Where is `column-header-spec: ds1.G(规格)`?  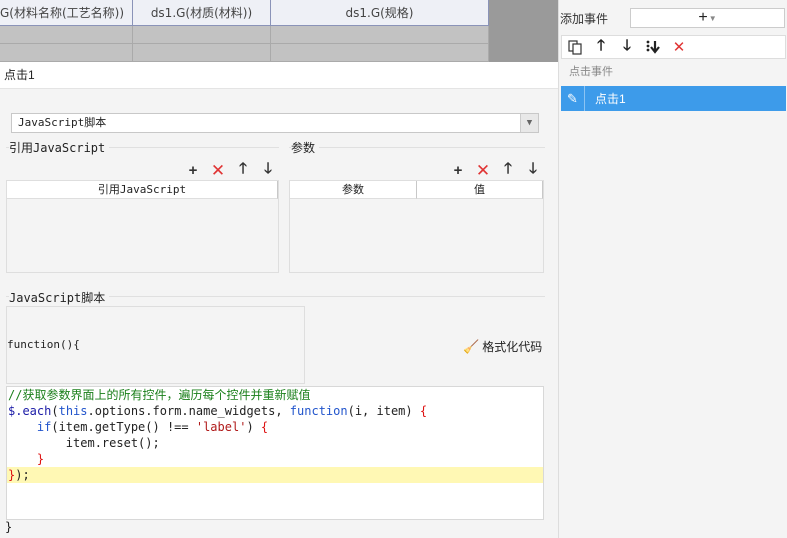
column-header-spec: ds1.G(规格) is located at coordinates (380, 13).